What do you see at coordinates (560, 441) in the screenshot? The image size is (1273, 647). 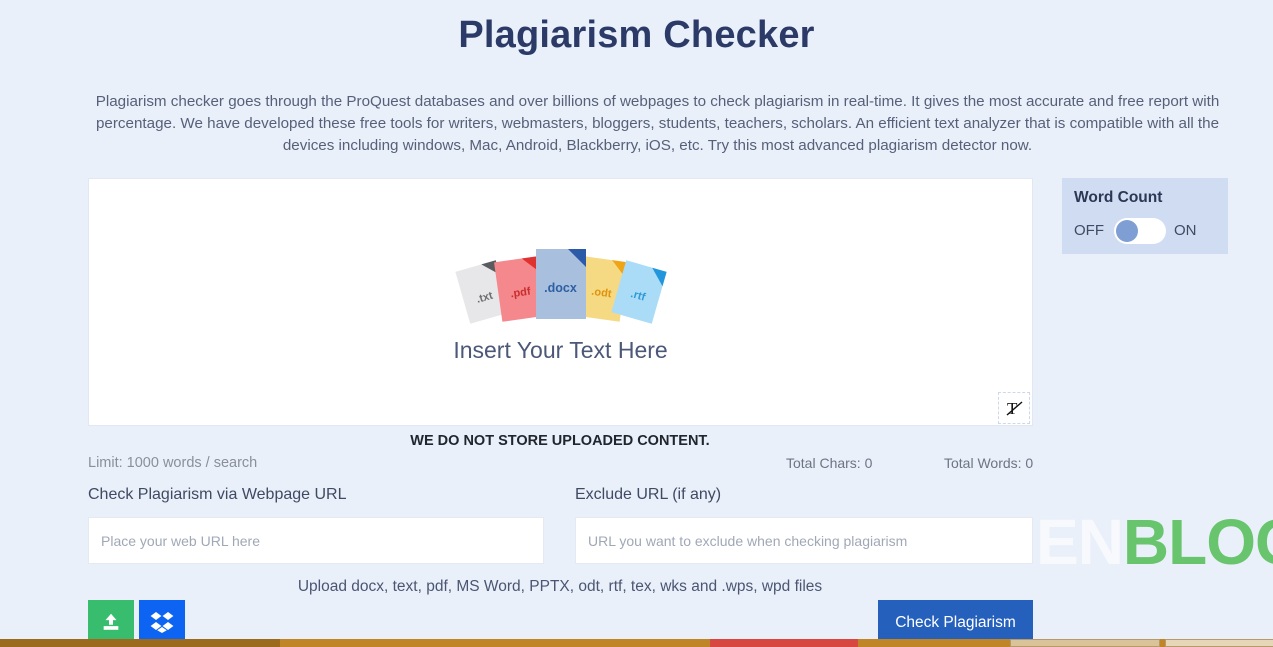 I see `no-store-notice: WE DO NOT STORE UPLOADED CONTENT.` at bounding box center [560, 441].